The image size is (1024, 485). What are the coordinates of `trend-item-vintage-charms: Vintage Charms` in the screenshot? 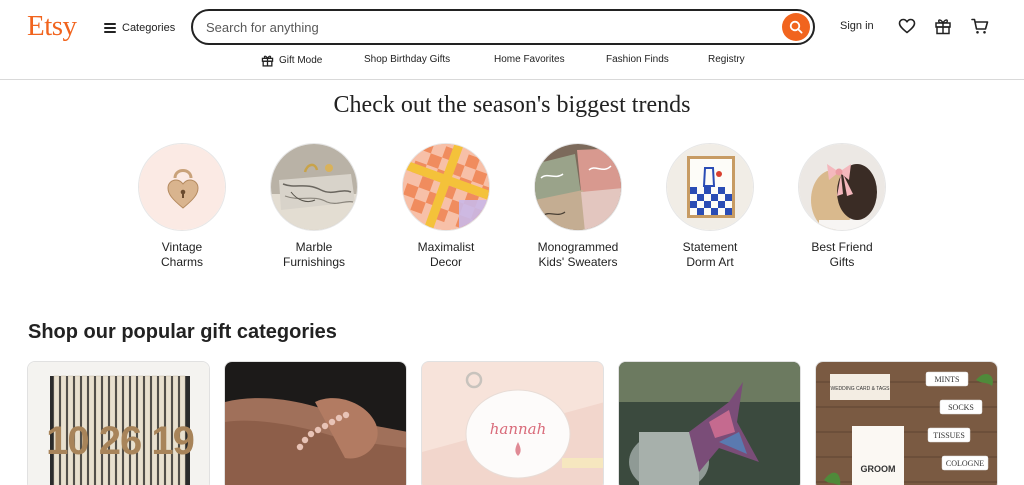 It's located at (182, 206).